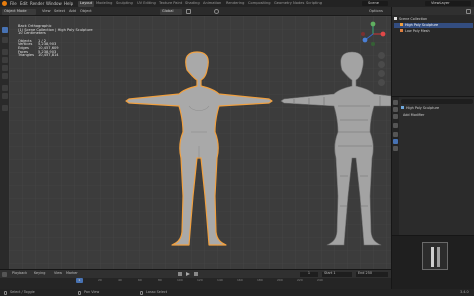 This screenshot has width=474, height=296. What do you see at coordinates (54, 3) in the screenshot?
I see `menu-window: Window` at bounding box center [54, 3].